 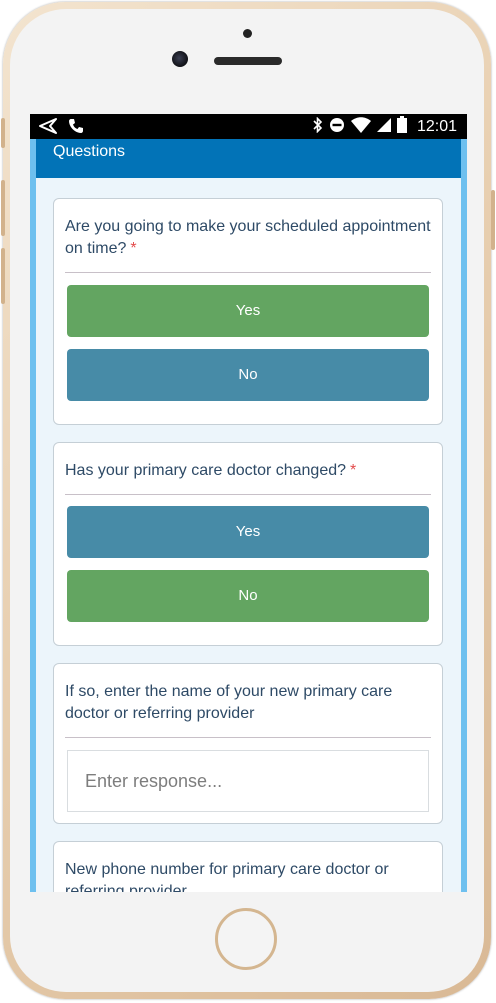 I want to click on earpiece-speaker, so click(x=248, y=61).